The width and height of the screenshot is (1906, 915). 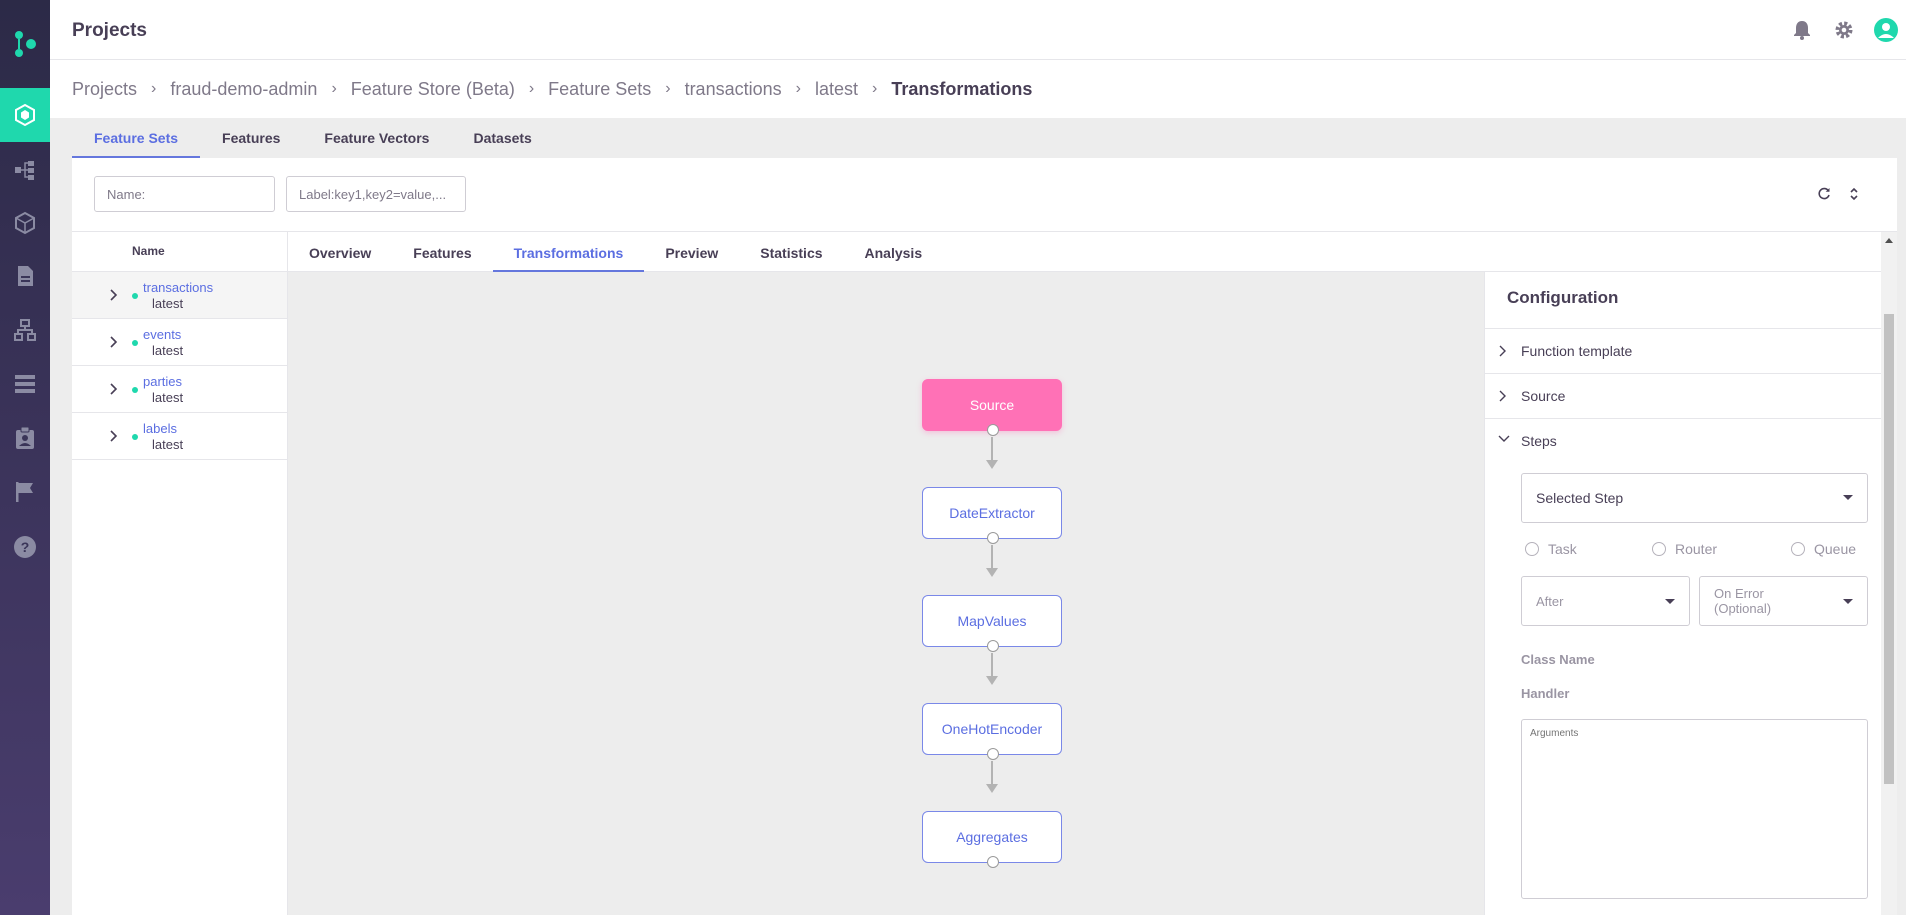 I want to click on radio-router: Router, so click(x=1684, y=549).